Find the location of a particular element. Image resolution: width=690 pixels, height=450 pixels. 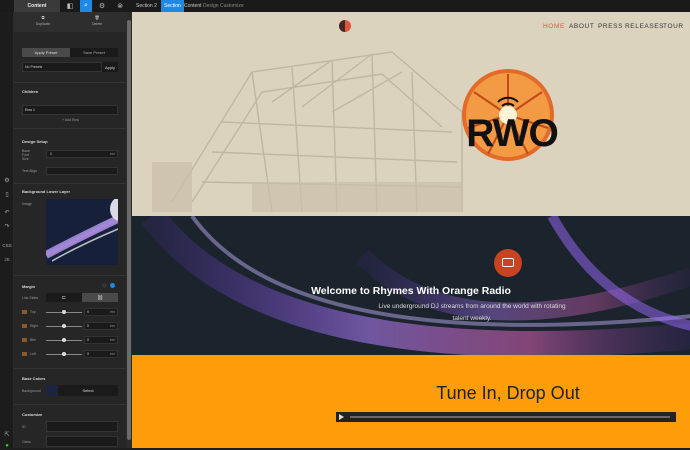

breadcrumb-content: Content is located at coordinates (193, 6).